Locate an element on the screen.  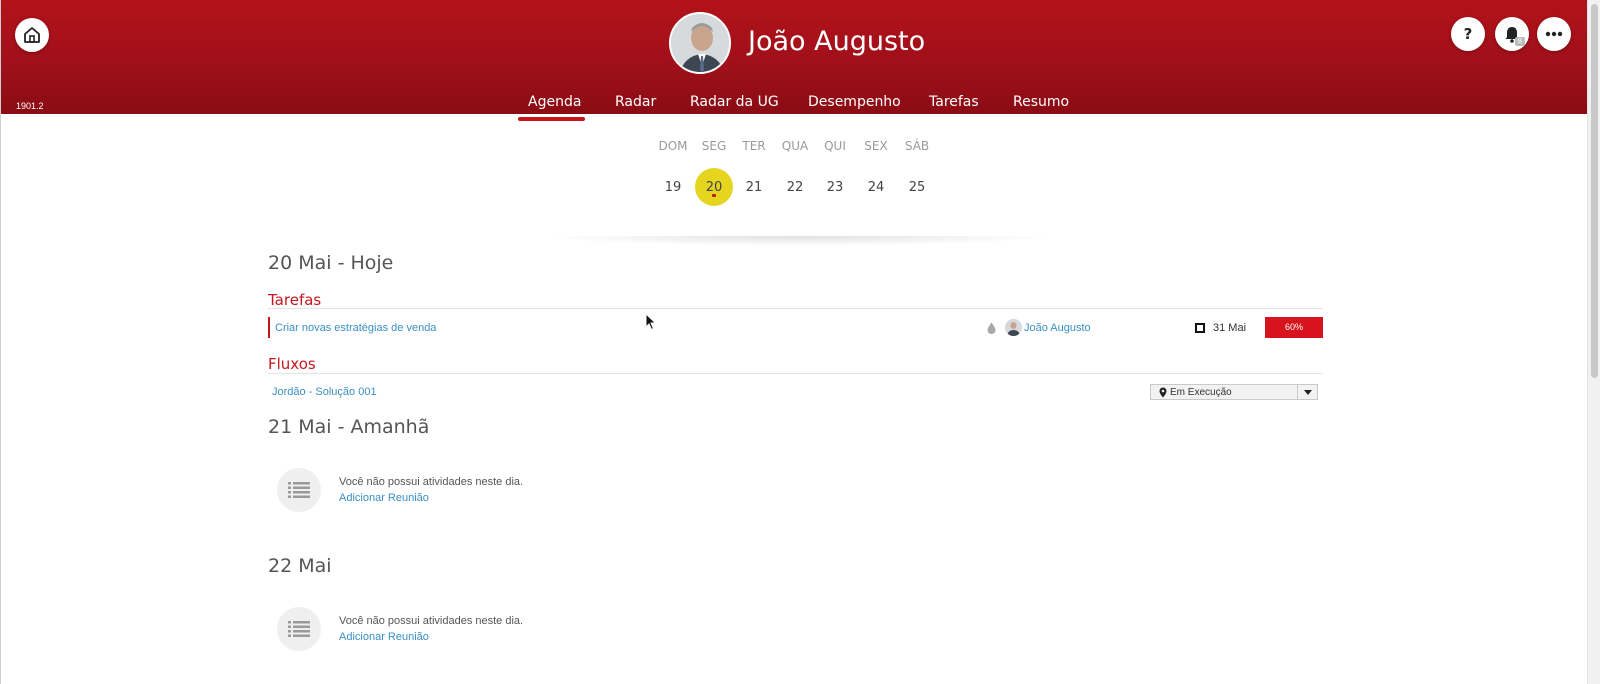
calendar-day: 25 is located at coordinates (917, 187).